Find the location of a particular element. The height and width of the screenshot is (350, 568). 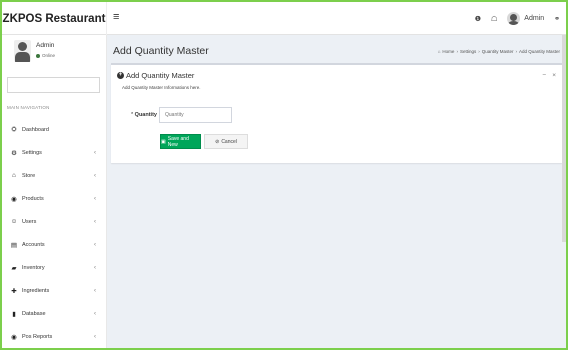

sidebar-item-dashboard: ⛭ Dashboard is located at coordinates (54, 129).